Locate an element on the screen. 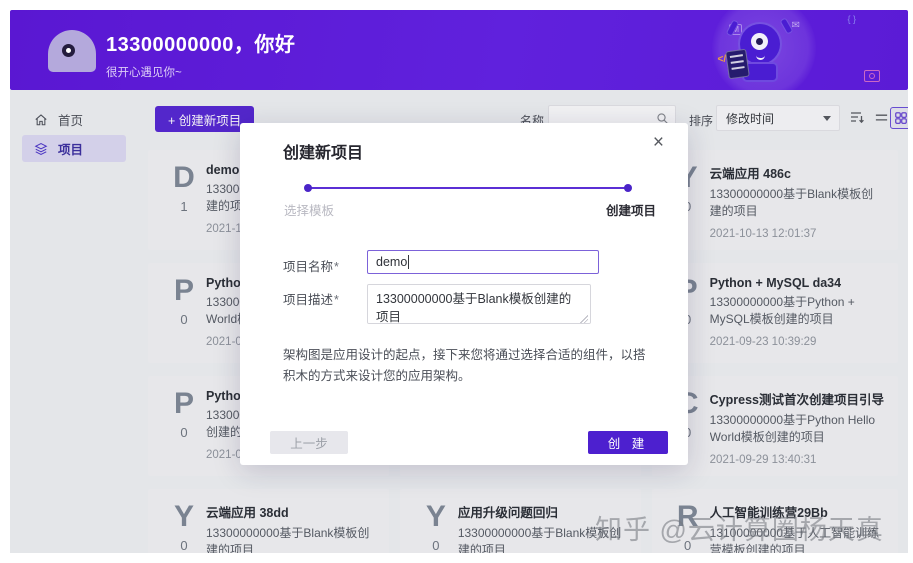 The image size is (913, 563). previous-step-button: 上一步 is located at coordinates (309, 442).